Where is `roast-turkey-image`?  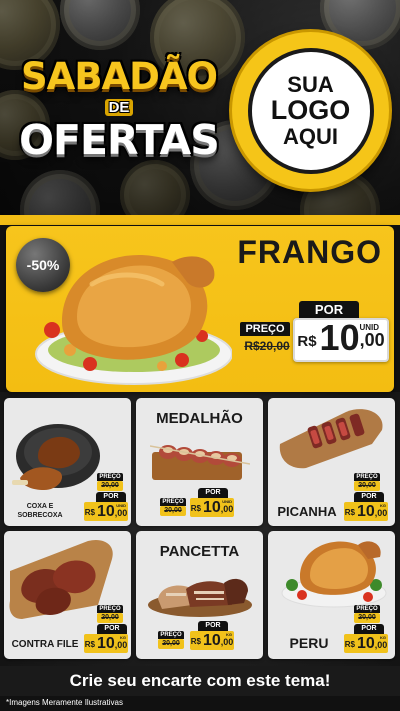
roast-turkey-image is located at coordinates (334, 574).